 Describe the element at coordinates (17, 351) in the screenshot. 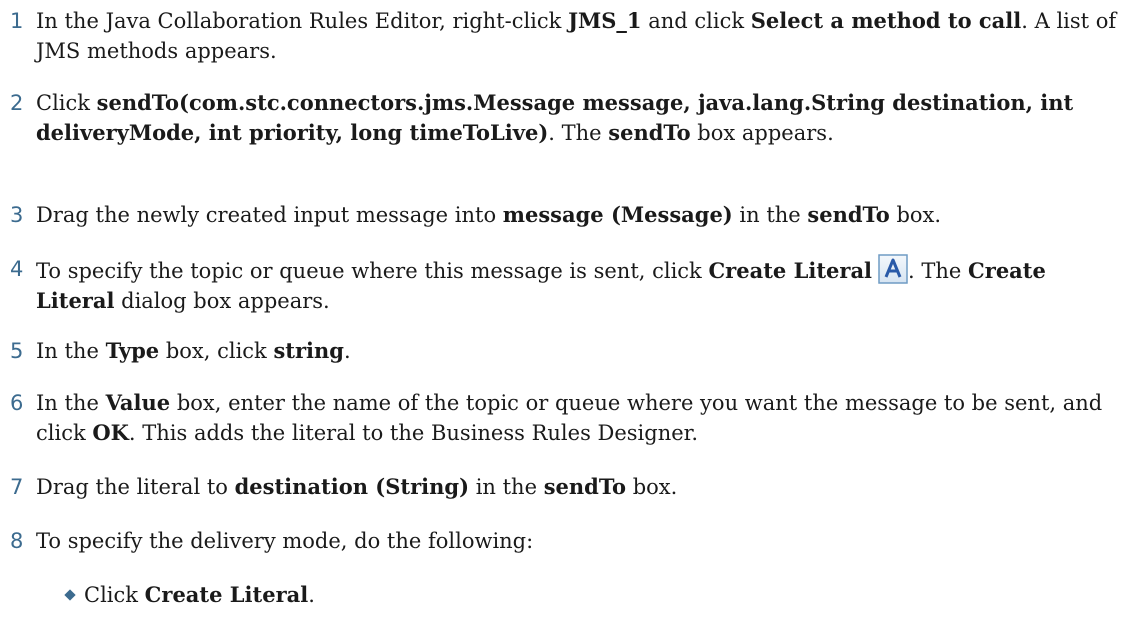

I see `step-number: 5` at that location.